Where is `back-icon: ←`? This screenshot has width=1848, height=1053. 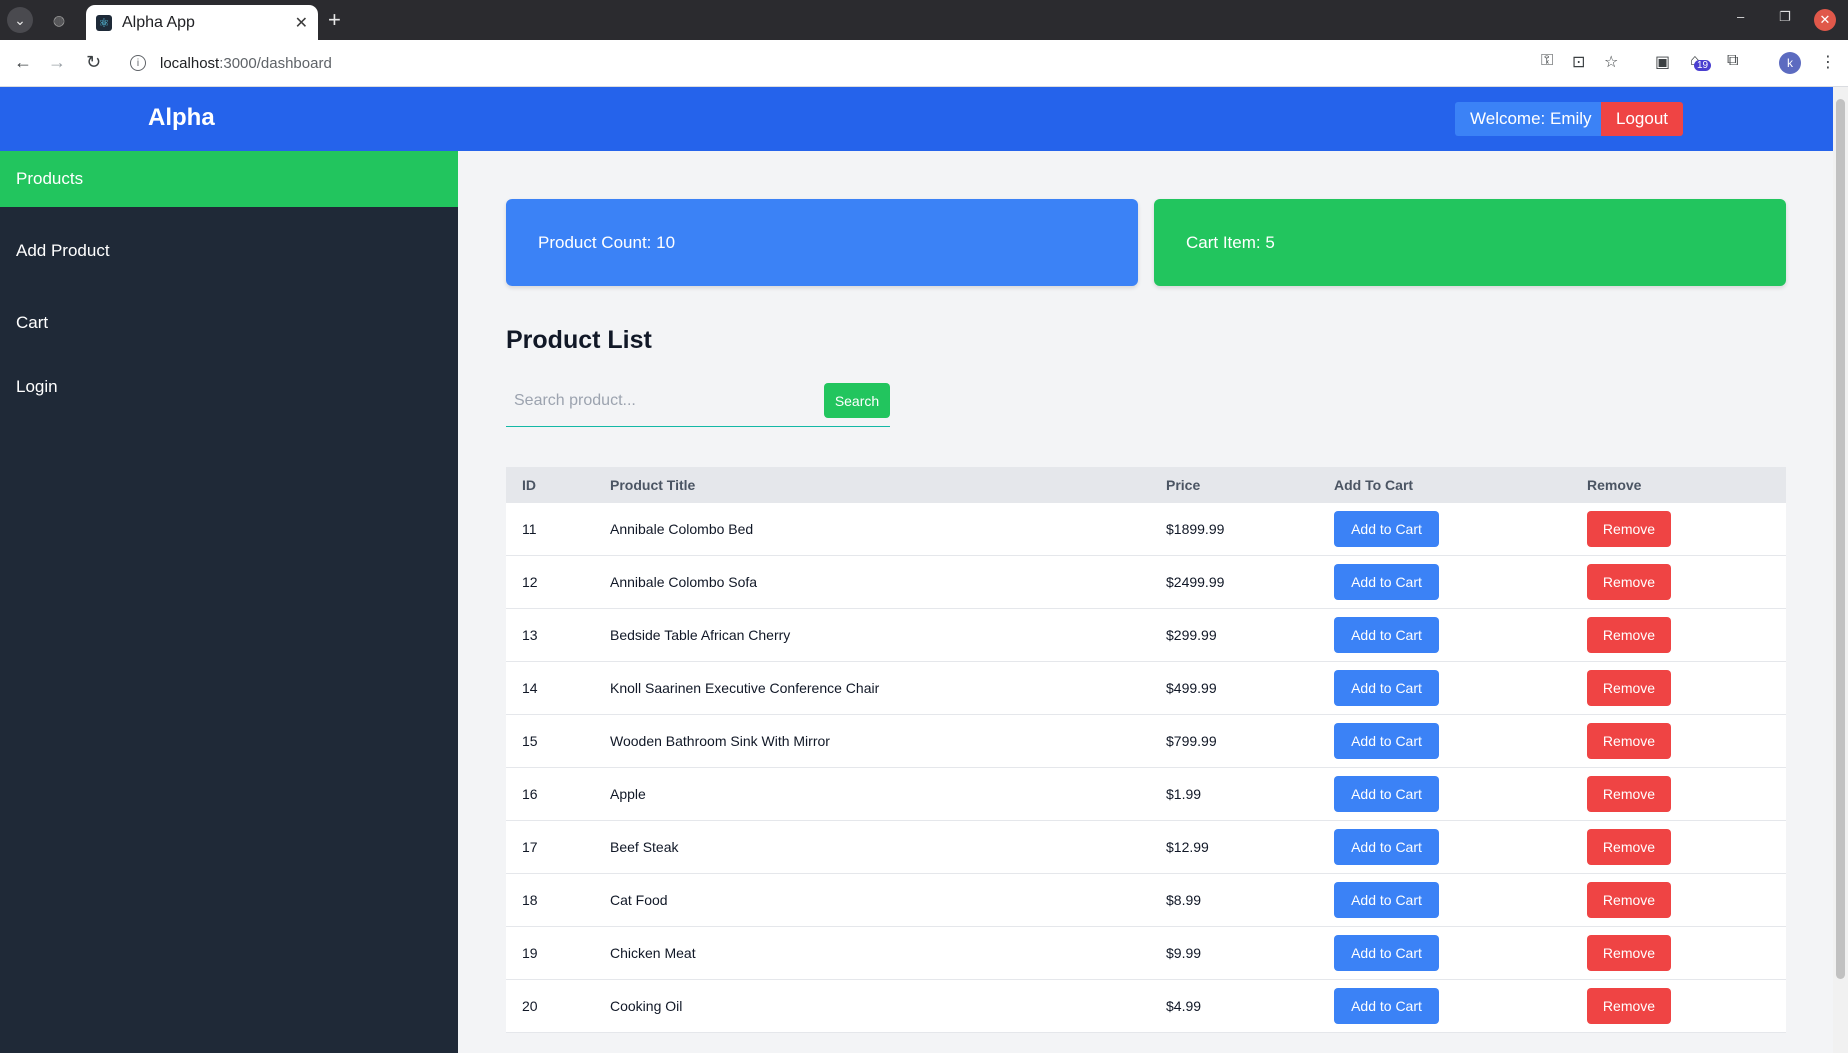 back-icon: ← is located at coordinates (23, 62).